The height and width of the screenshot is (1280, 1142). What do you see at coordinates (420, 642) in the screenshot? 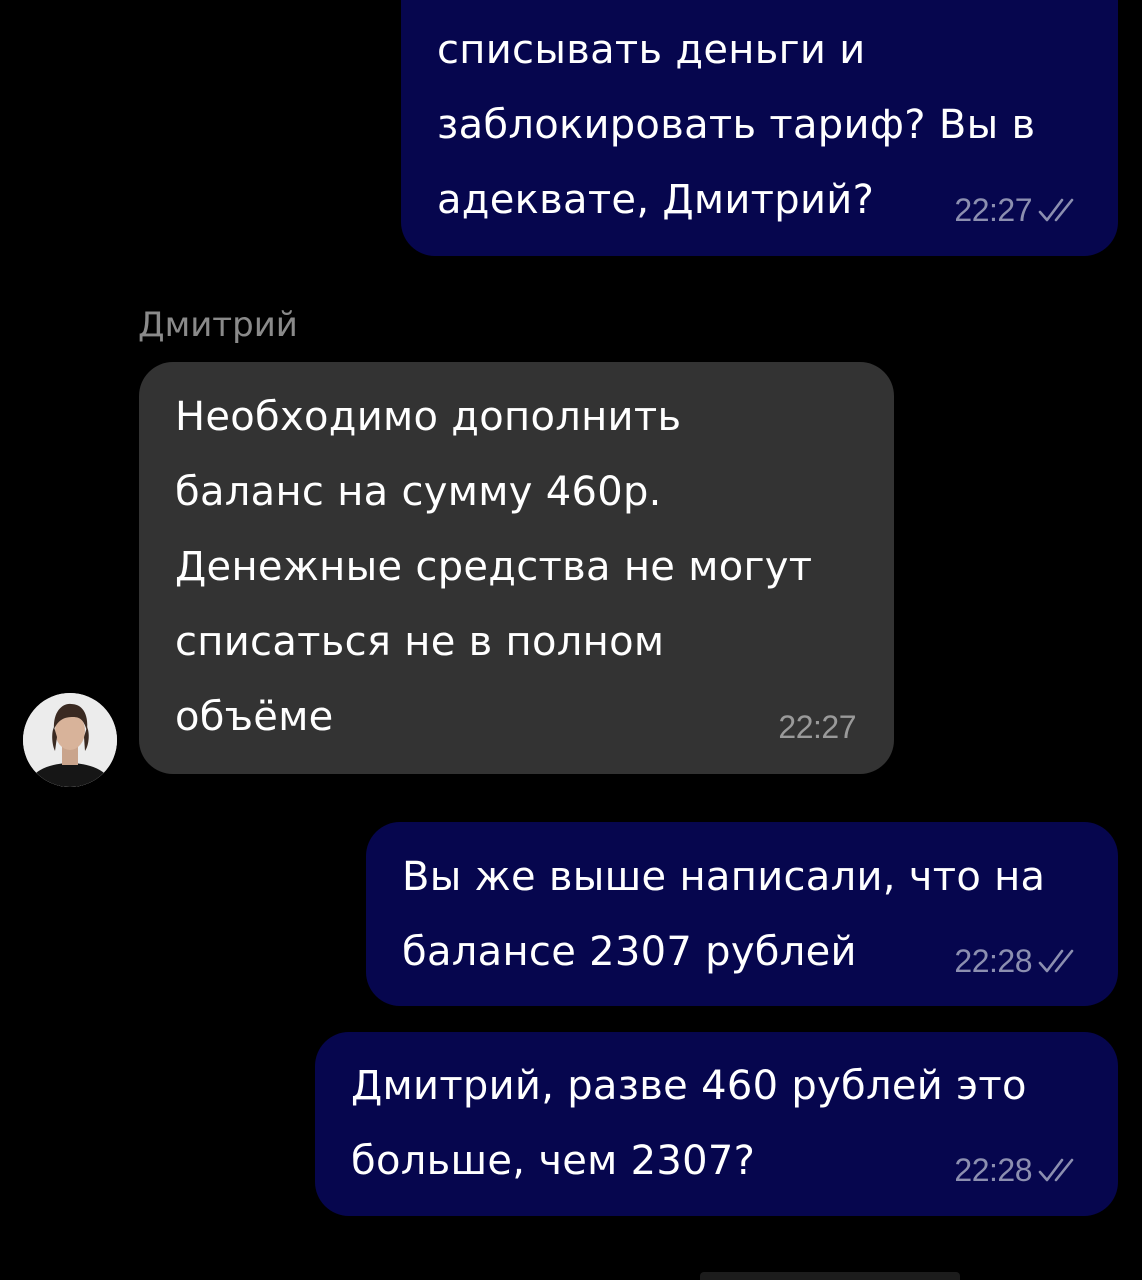
I see `message-text-line: списаться не в полном` at bounding box center [420, 642].